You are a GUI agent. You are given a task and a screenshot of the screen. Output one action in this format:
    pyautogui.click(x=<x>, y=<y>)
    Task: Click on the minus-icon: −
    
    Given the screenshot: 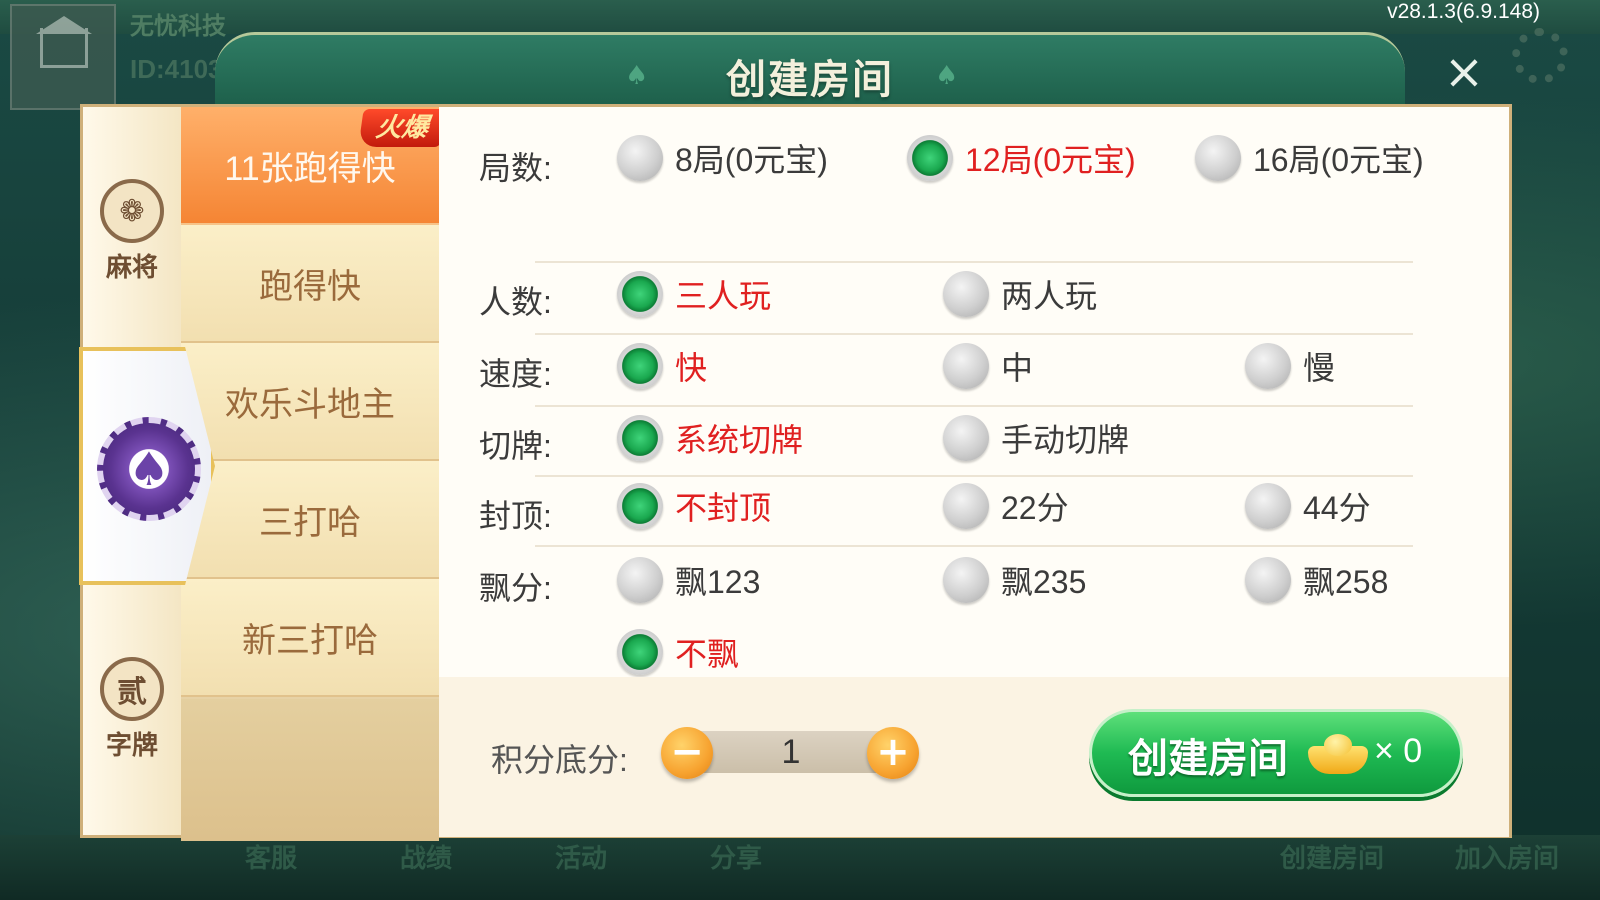 What is the action you would take?
    pyautogui.click(x=687, y=753)
    